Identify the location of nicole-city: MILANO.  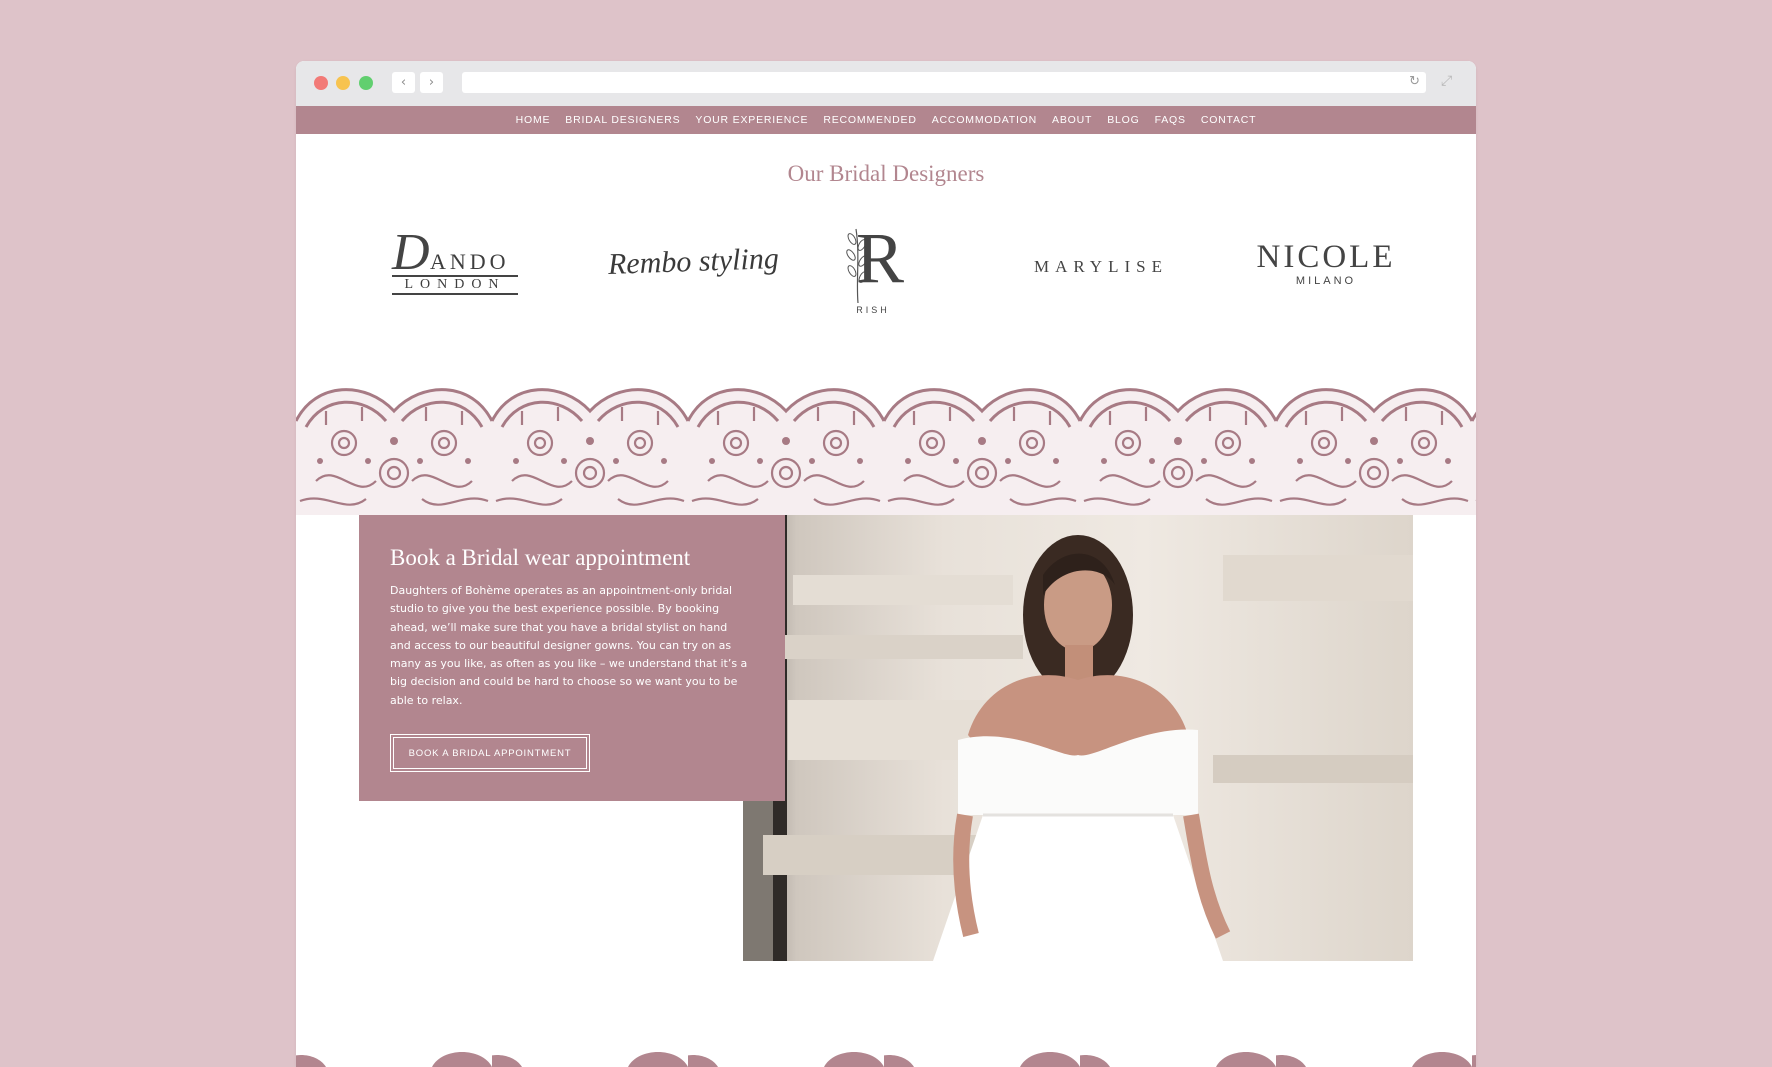
(1326, 281).